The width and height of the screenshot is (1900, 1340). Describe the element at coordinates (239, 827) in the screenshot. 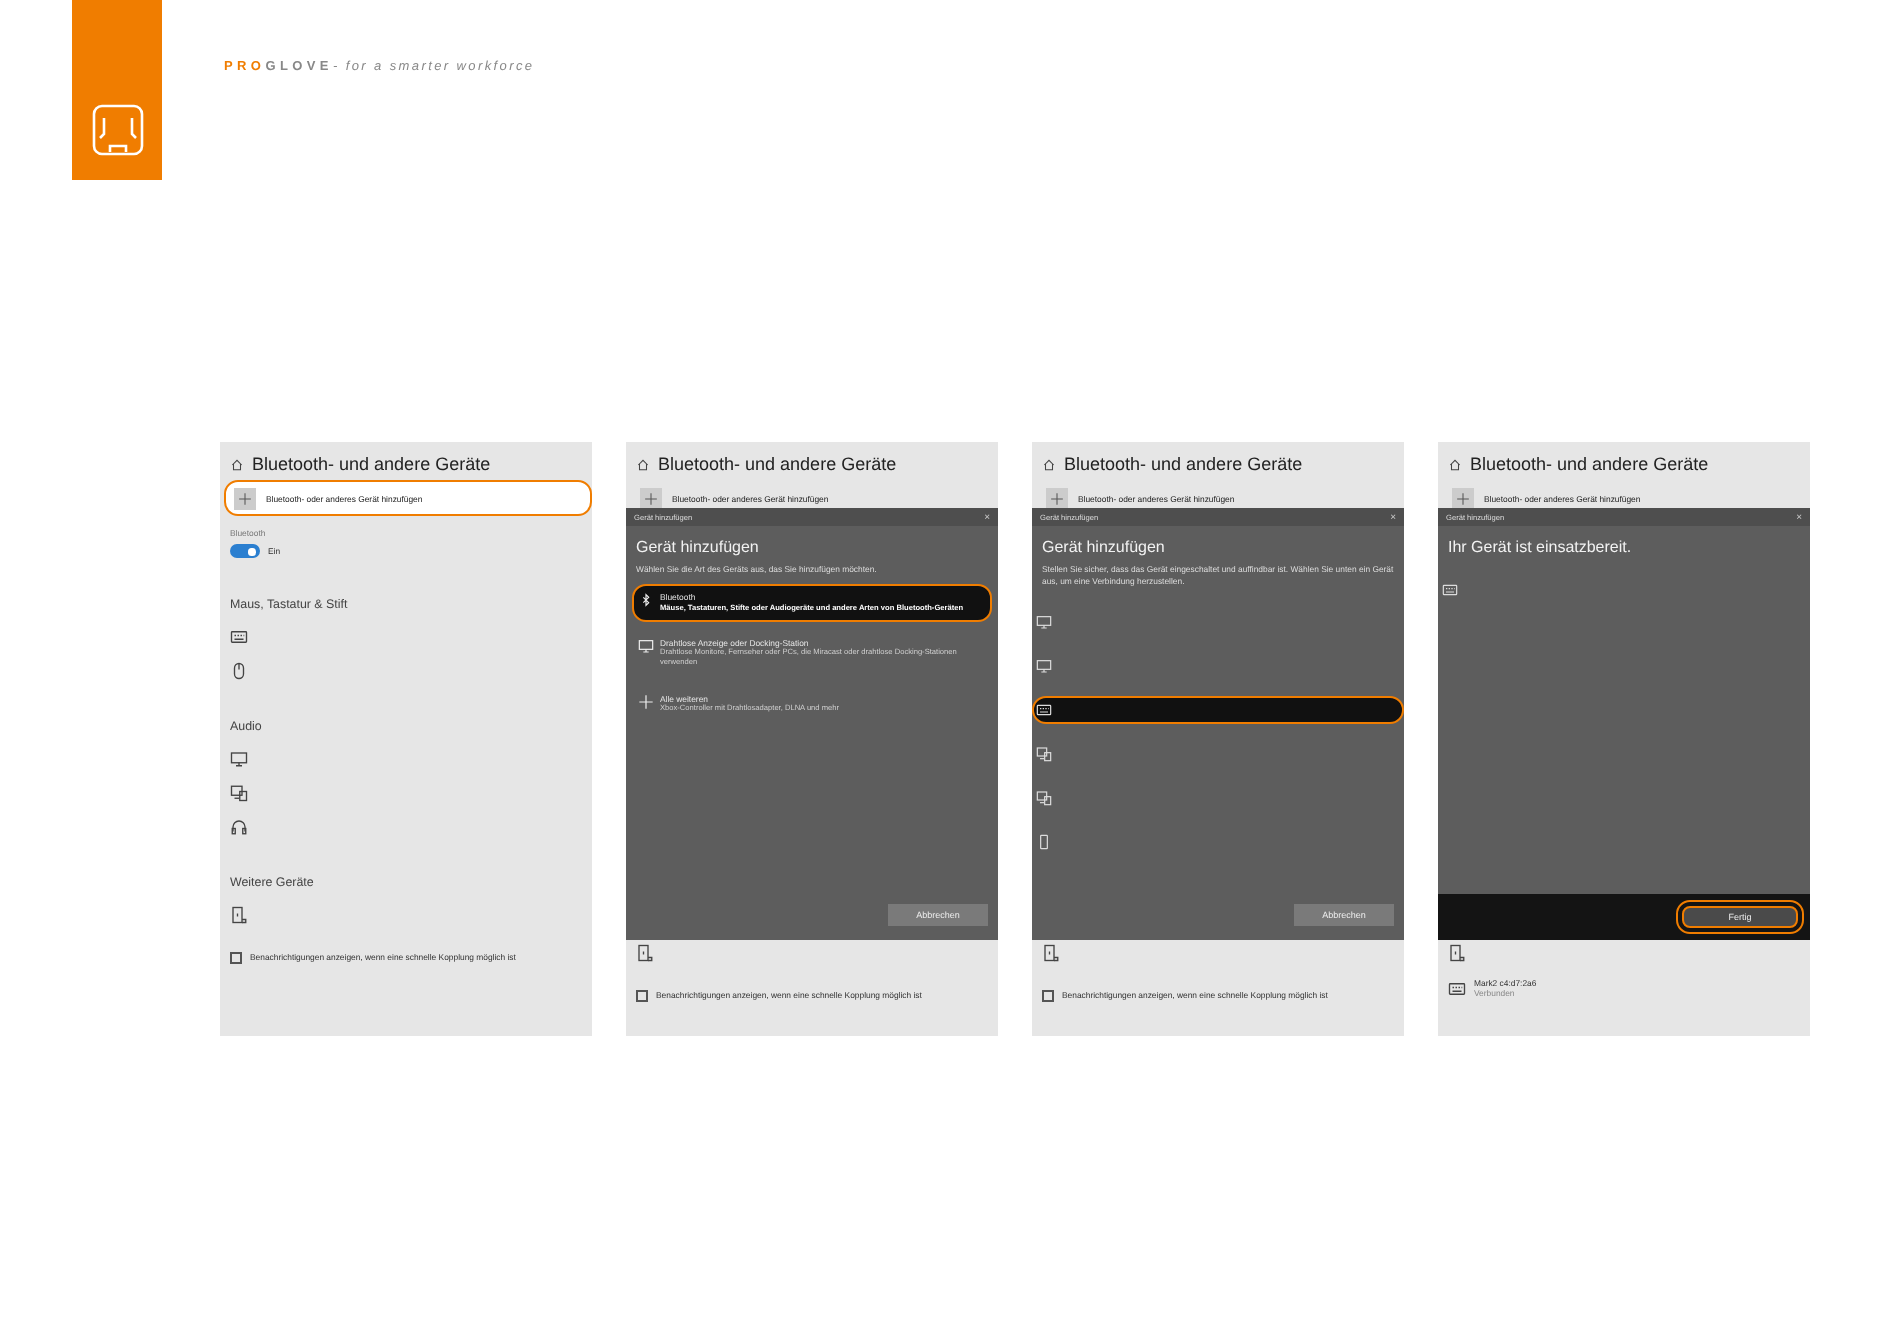

I see `headphones-icon` at that location.